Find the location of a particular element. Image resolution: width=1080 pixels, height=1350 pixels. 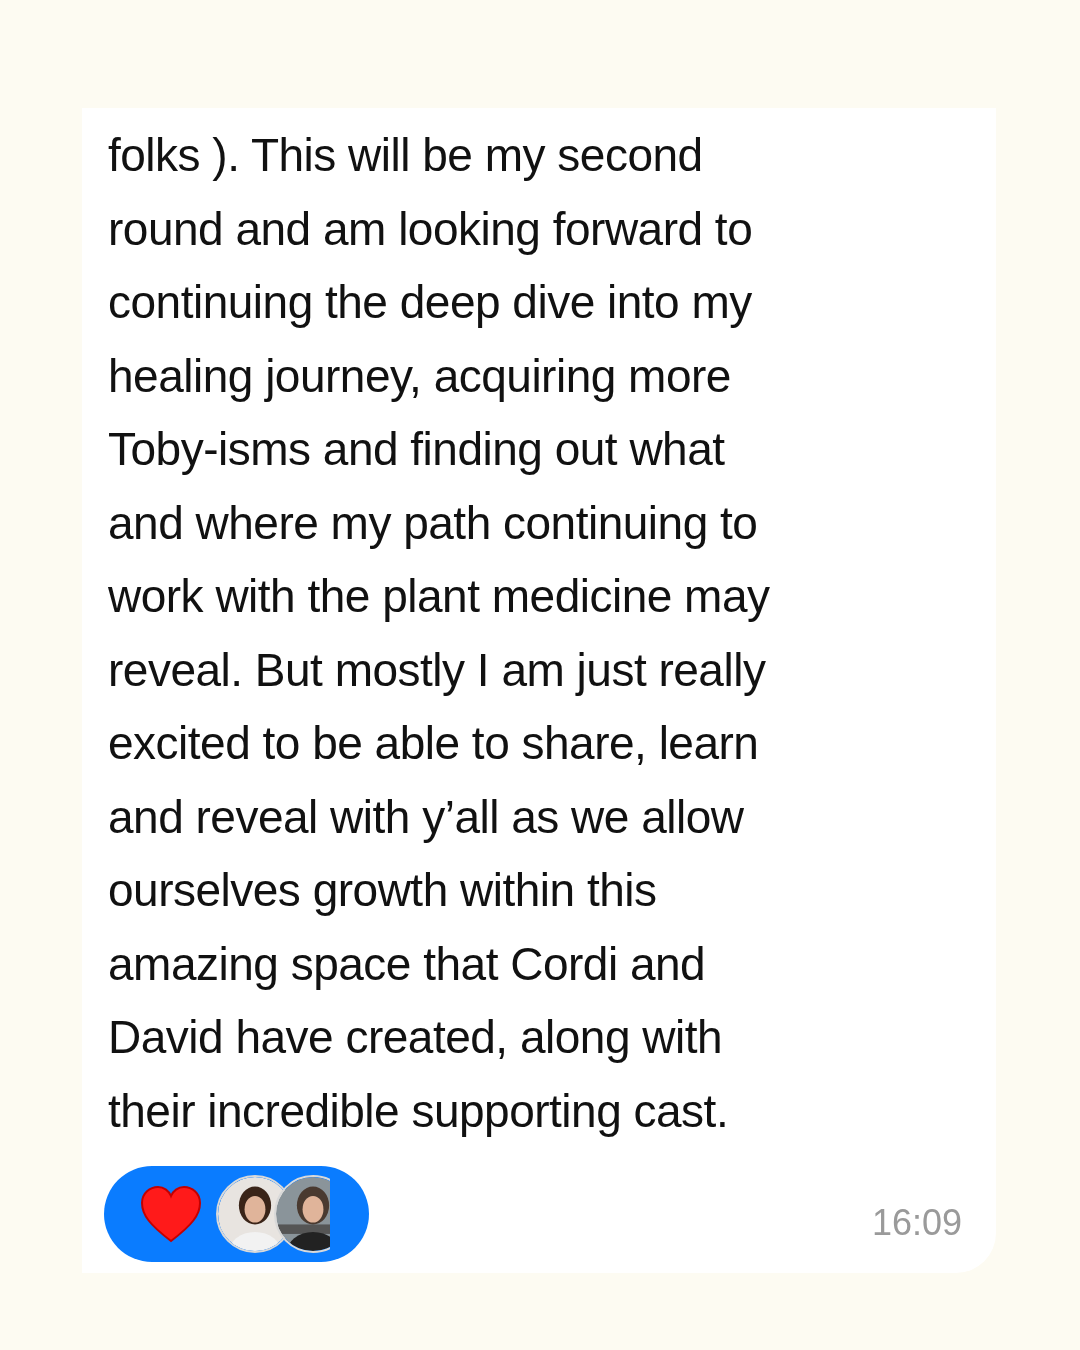

heart-icon is located at coordinates (171, 1214).